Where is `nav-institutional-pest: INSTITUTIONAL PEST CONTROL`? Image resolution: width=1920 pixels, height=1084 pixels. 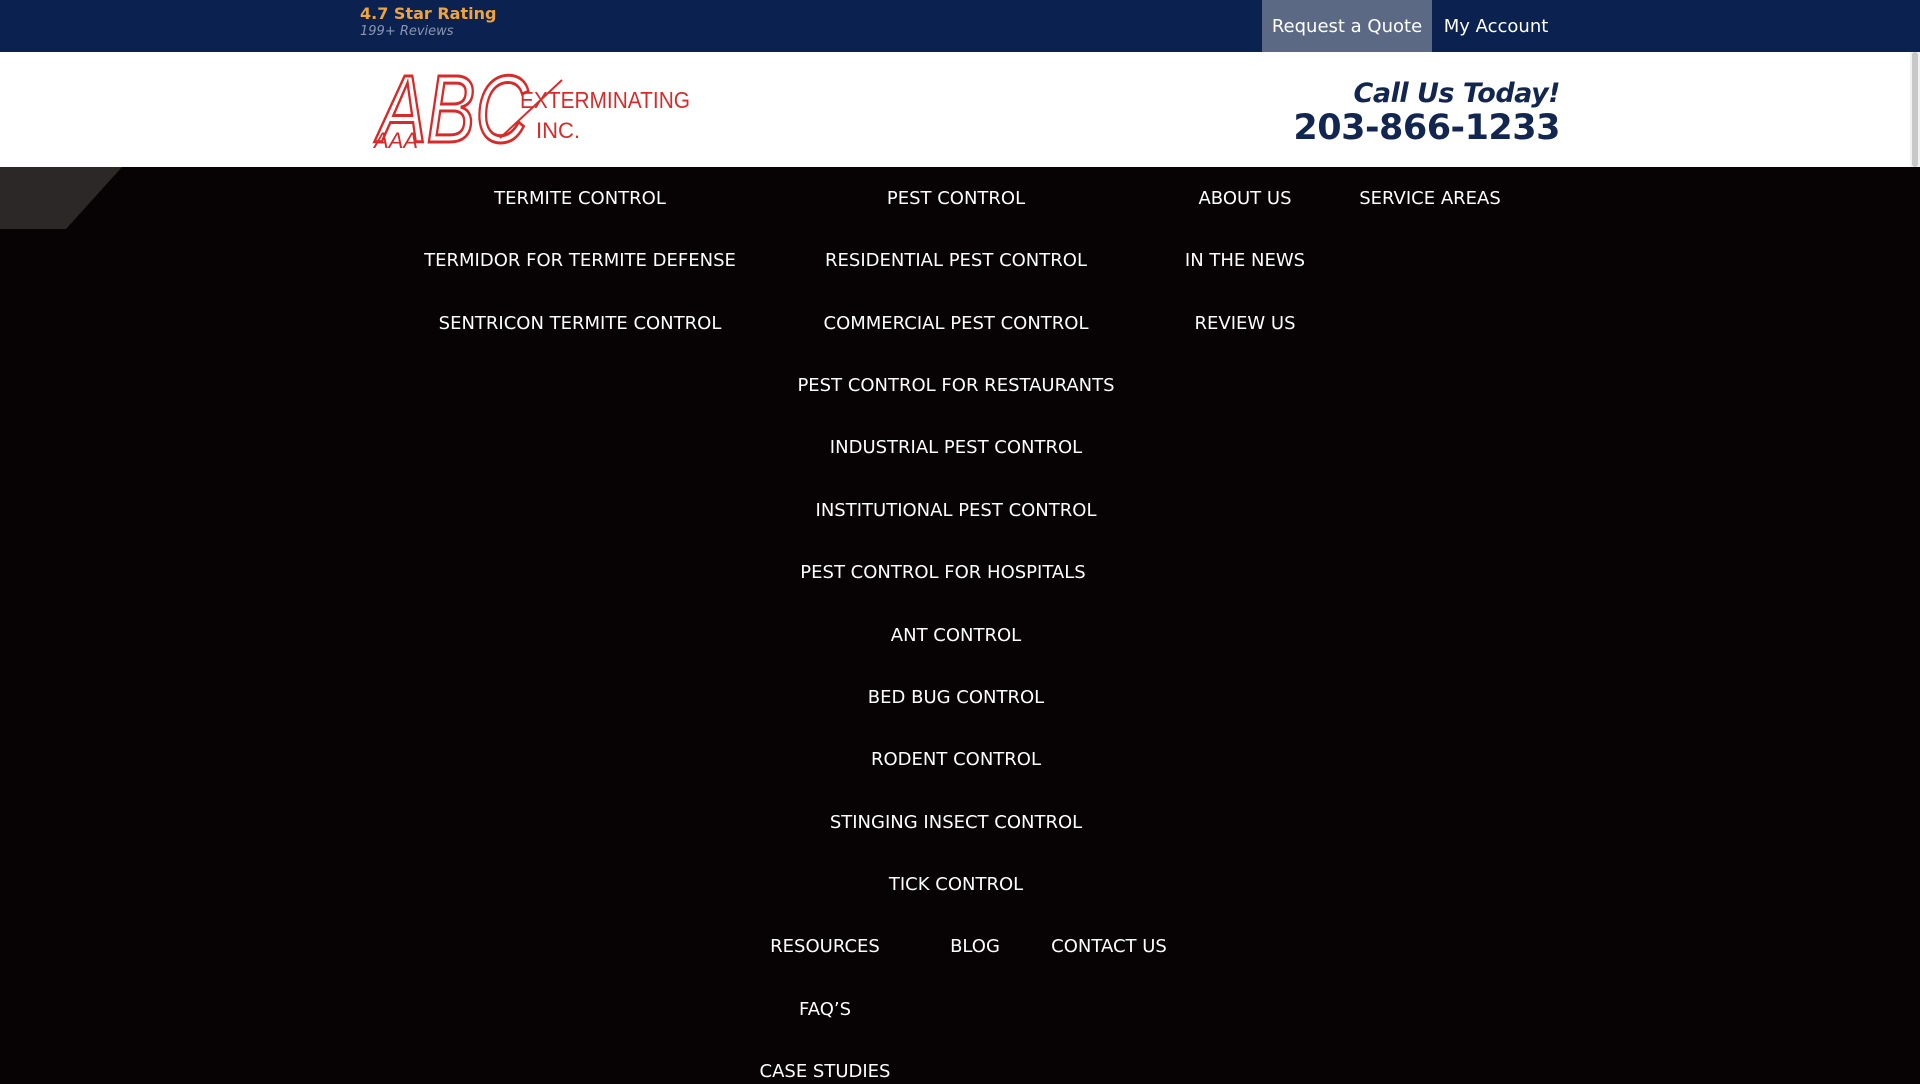
nav-institutional-pest: INSTITUTIONAL PEST CONTROL is located at coordinates (956, 511).